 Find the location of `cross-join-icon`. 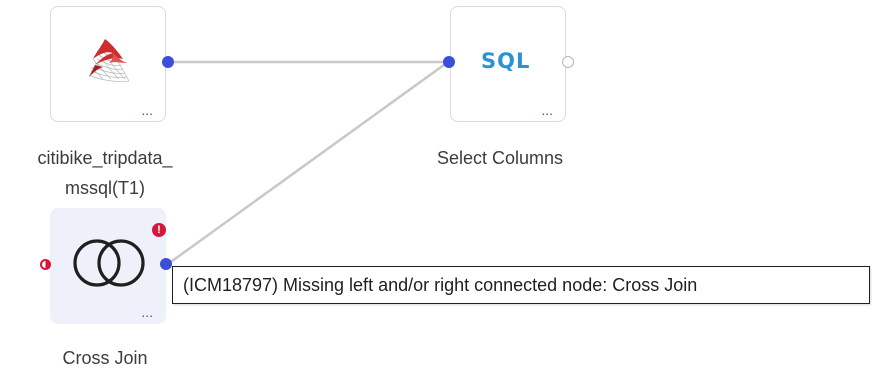

cross-join-icon is located at coordinates (109, 263).